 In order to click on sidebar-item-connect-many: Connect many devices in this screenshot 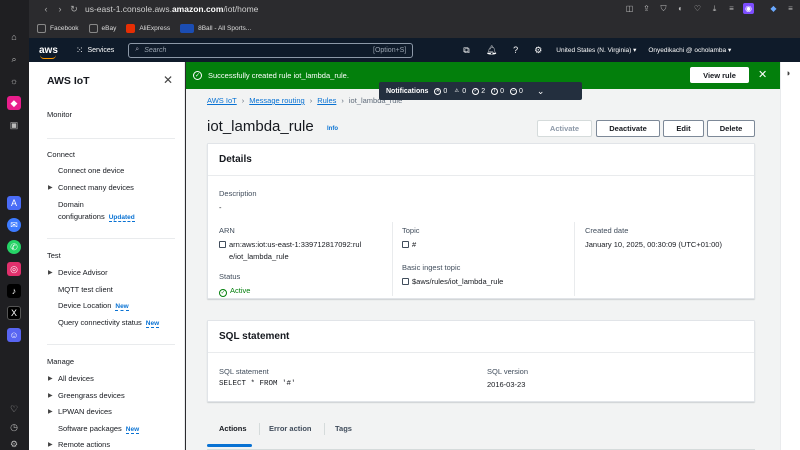, I will do `click(96, 187)`.